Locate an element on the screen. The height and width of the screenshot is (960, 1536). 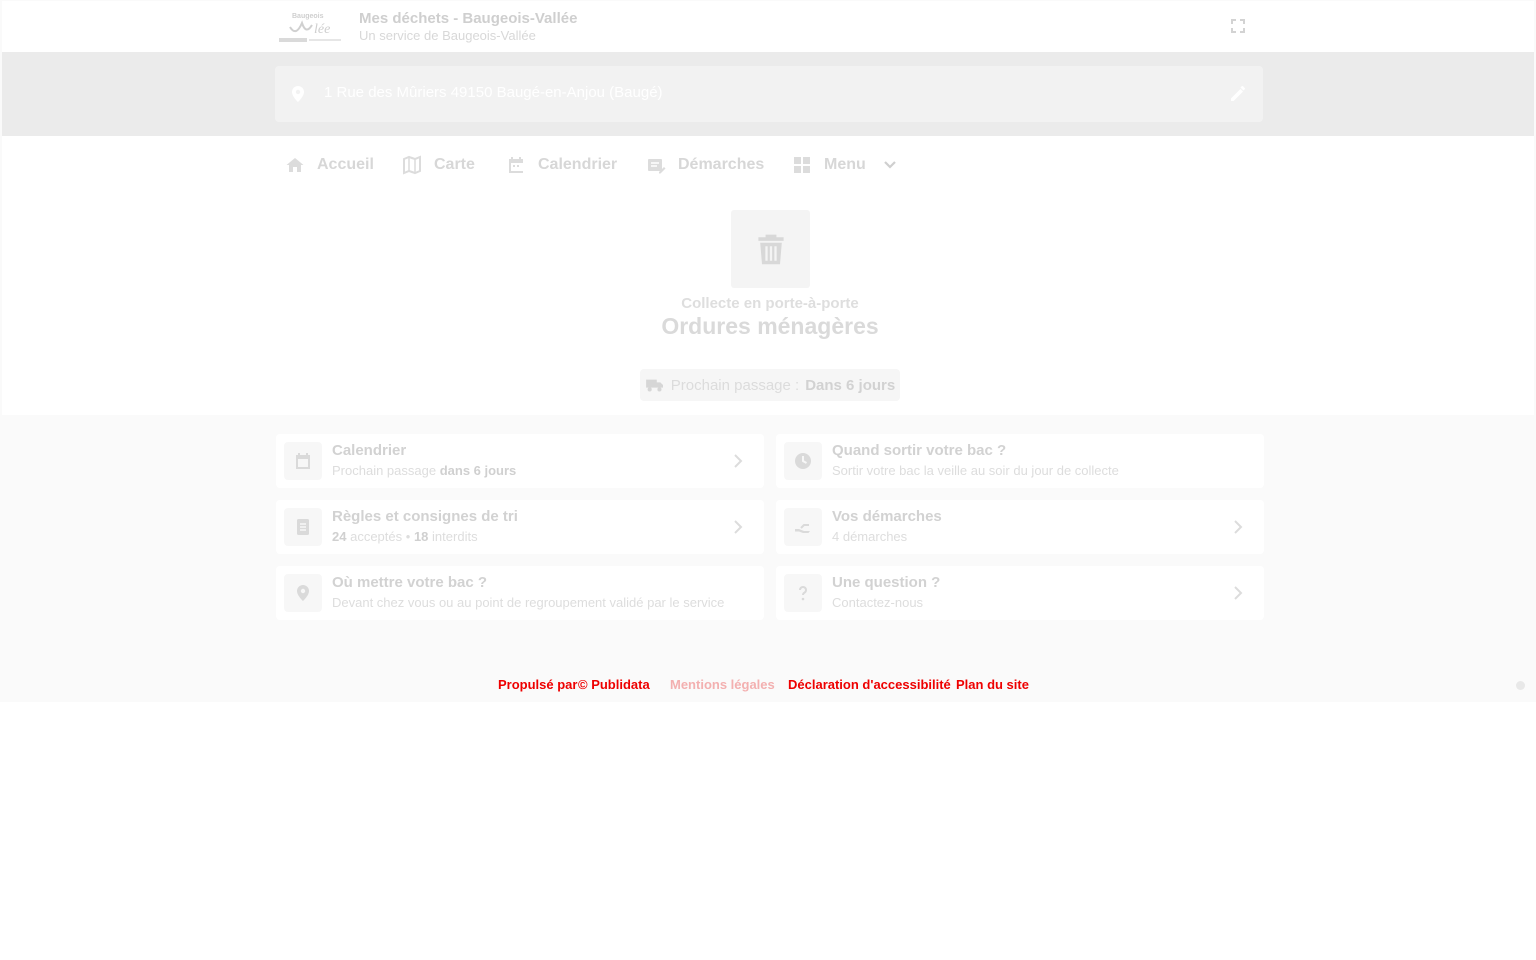
footer-link-accessibilite: Déclaration d'accessibilité is located at coordinates (869, 684).